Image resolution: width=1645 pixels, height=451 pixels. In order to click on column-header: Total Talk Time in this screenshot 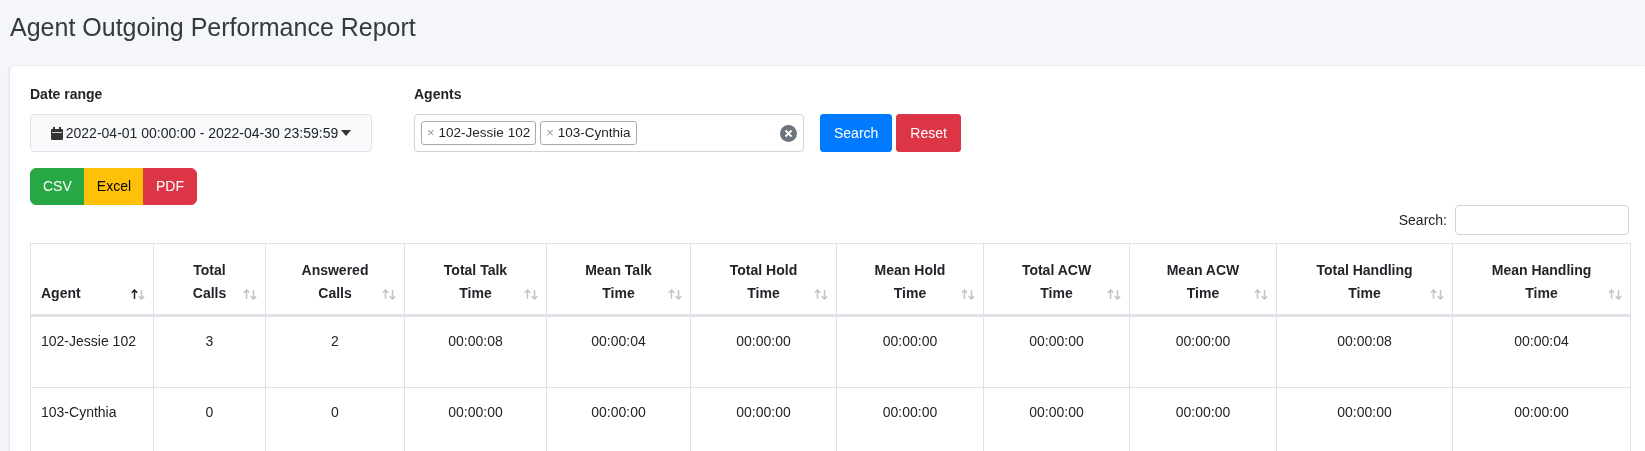, I will do `click(475, 279)`.